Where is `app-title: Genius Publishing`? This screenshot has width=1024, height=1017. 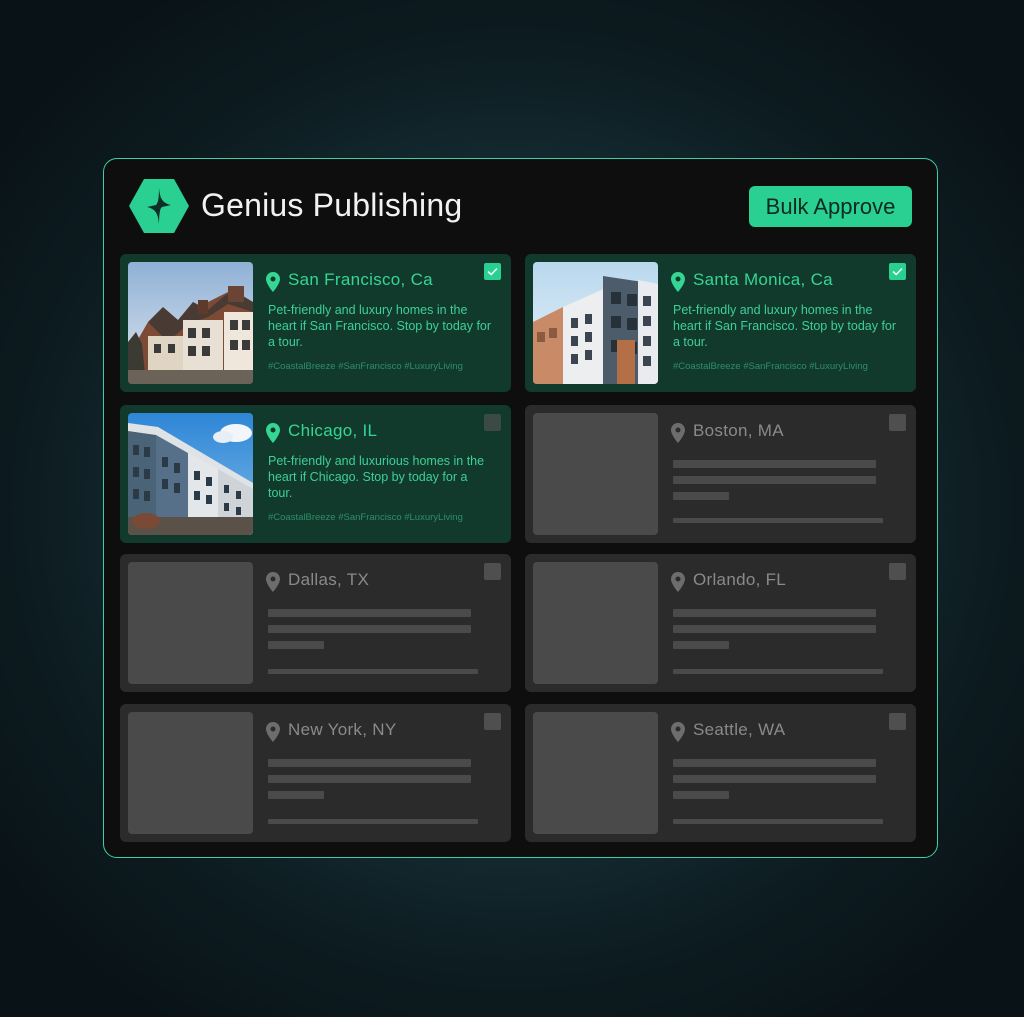 app-title: Genius Publishing is located at coordinates (332, 205).